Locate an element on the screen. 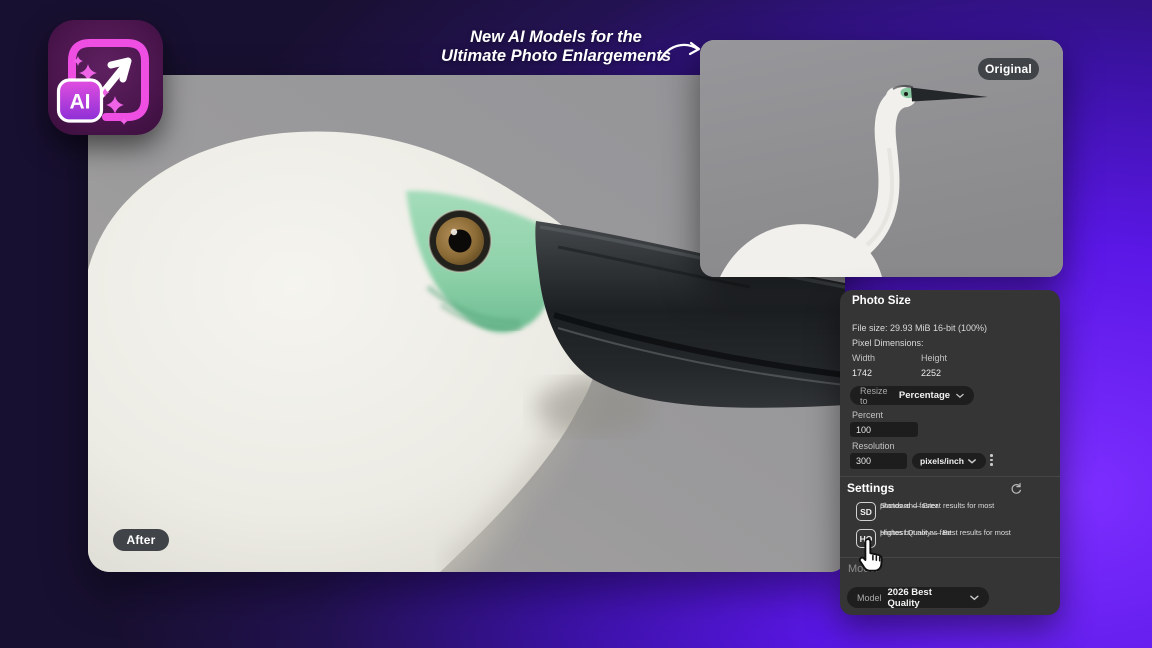 Image resolution: width=1152 pixels, height=648 pixels. curved-arrow-icon is located at coordinates (680, 51).